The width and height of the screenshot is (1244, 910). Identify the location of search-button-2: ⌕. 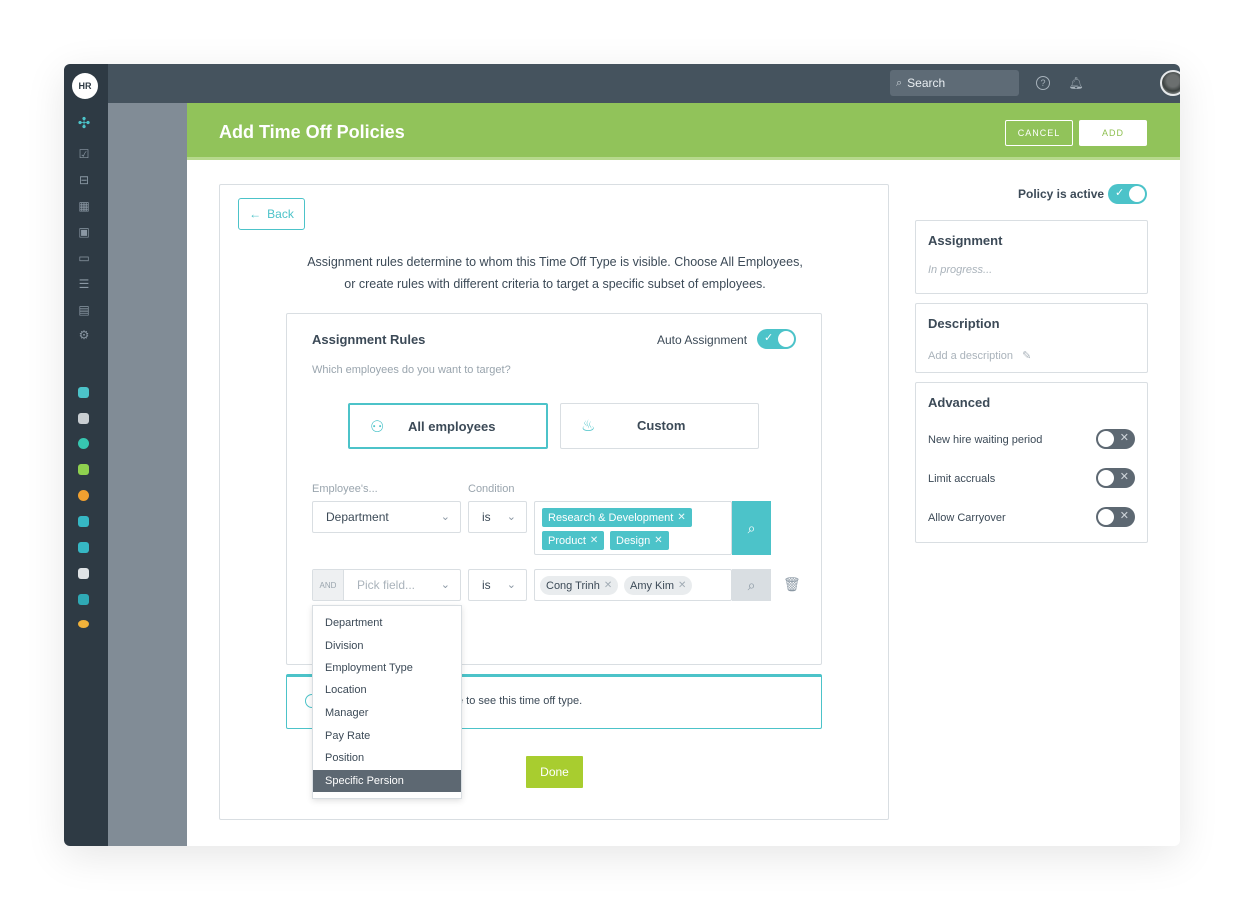
(751, 585).